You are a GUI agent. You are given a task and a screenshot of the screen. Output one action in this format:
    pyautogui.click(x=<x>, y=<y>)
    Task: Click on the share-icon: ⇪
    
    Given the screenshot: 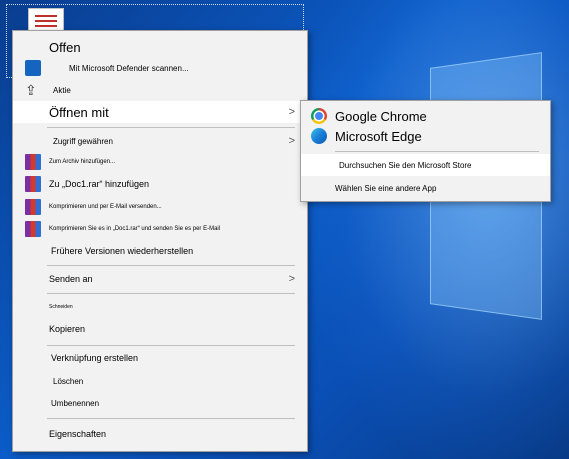 What is the action you would take?
    pyautogui.click(x=31, y=90)
    